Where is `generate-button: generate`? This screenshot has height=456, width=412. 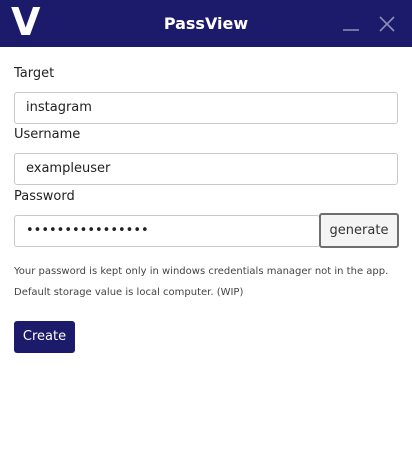
generate-button: generate is located at coordinates (359, 230).